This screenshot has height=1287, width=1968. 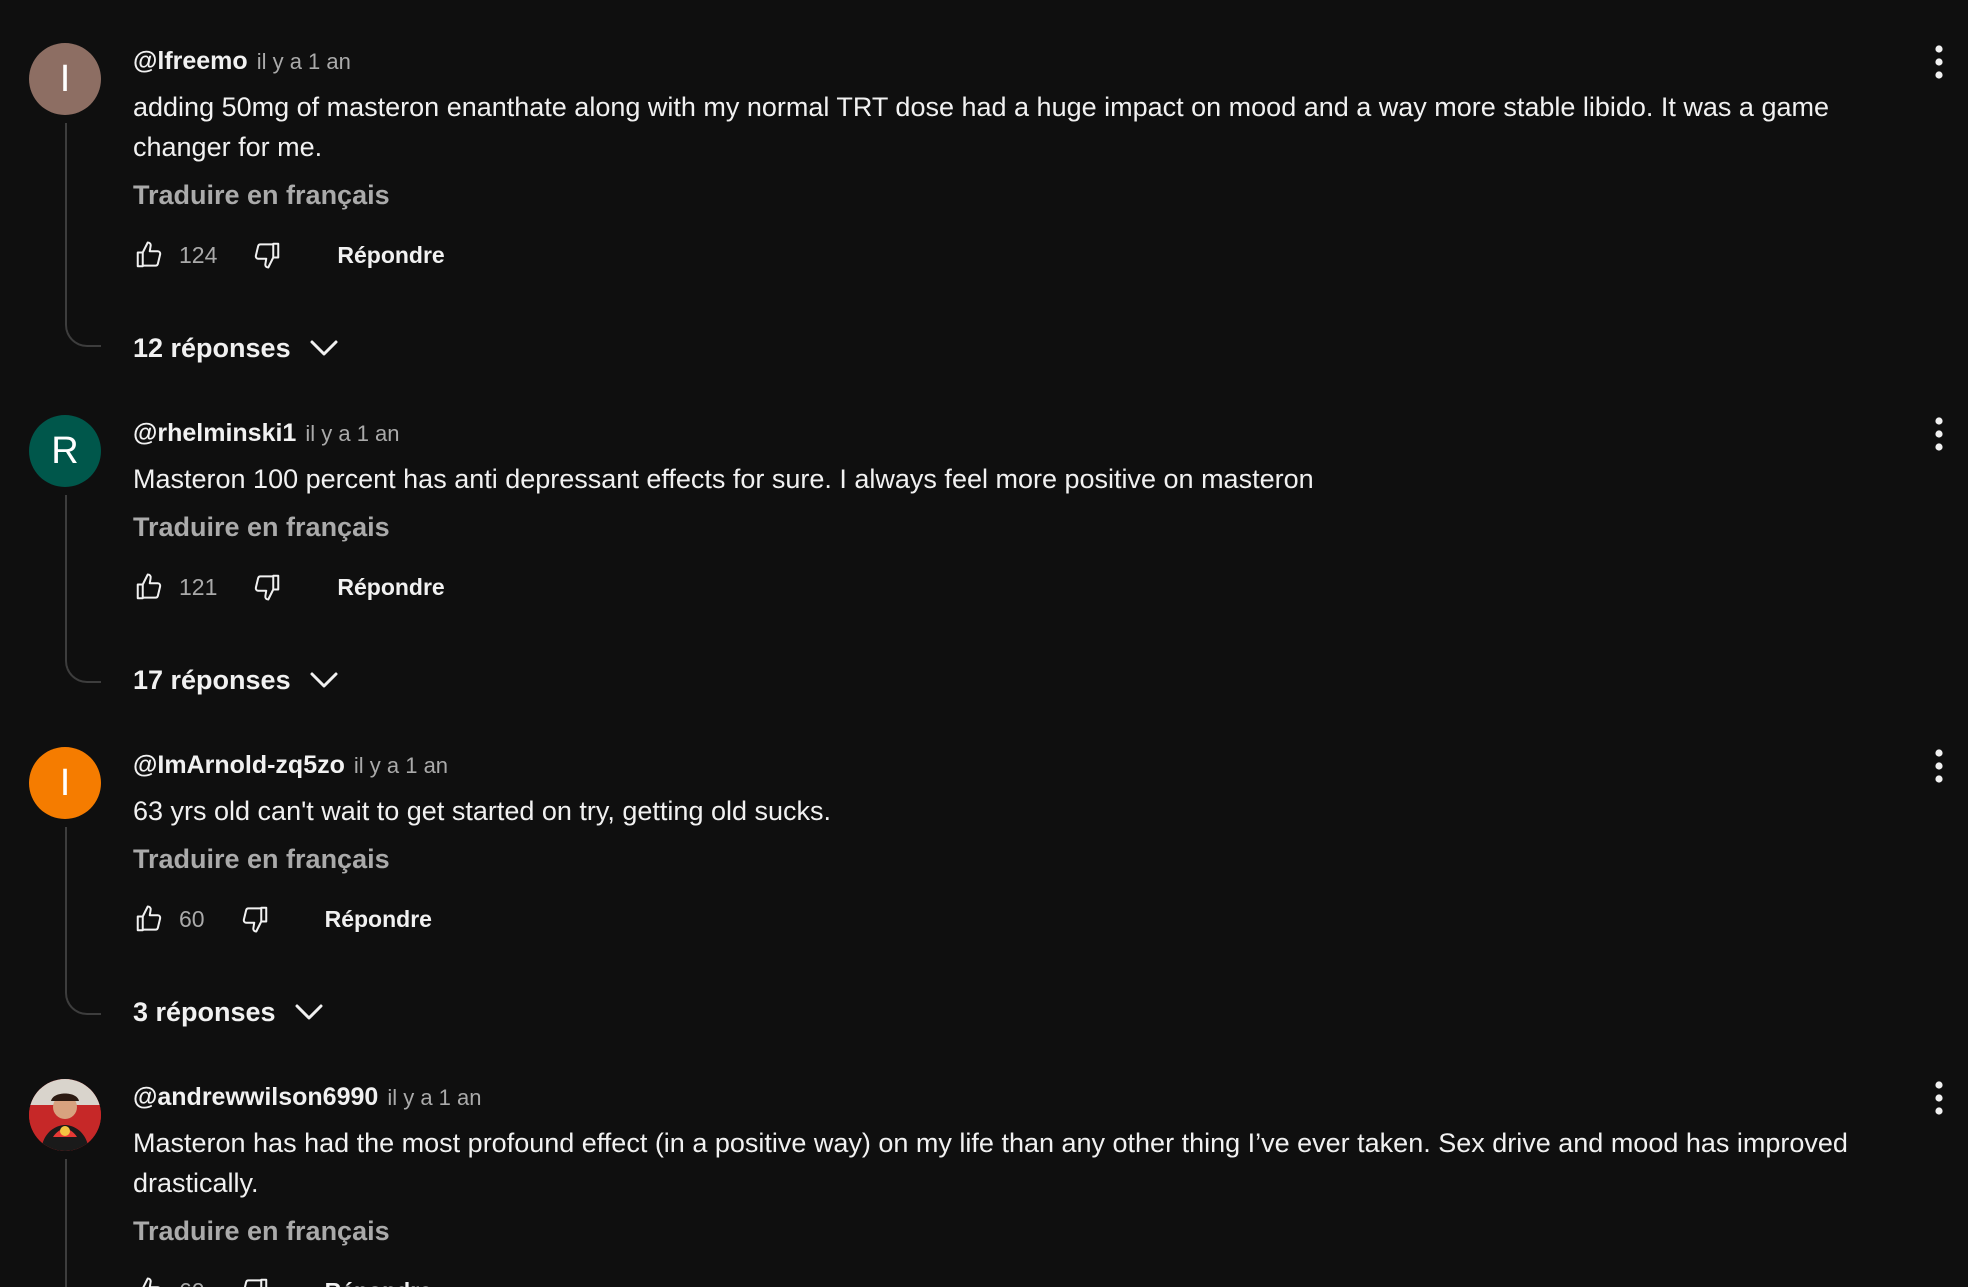 I want to click on comment-header: @ImArnold-zq5zo il y a 1 an, so click(x=290, y=766).